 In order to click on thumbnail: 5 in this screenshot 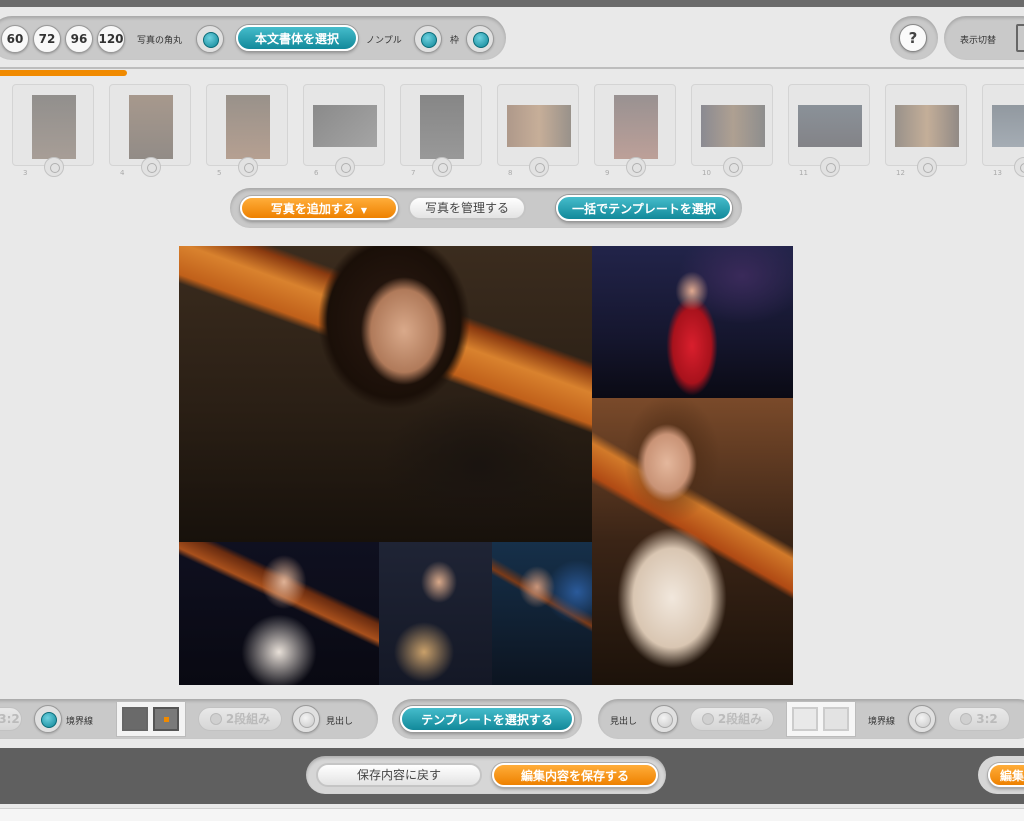, I will do `click(247, 130)`.